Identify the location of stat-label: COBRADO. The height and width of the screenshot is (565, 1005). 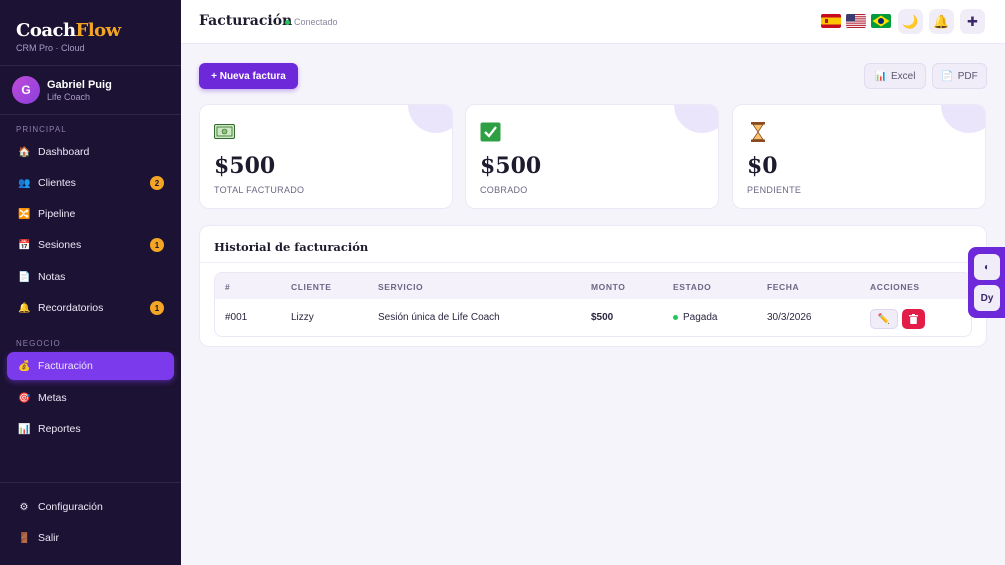
(504, 190).